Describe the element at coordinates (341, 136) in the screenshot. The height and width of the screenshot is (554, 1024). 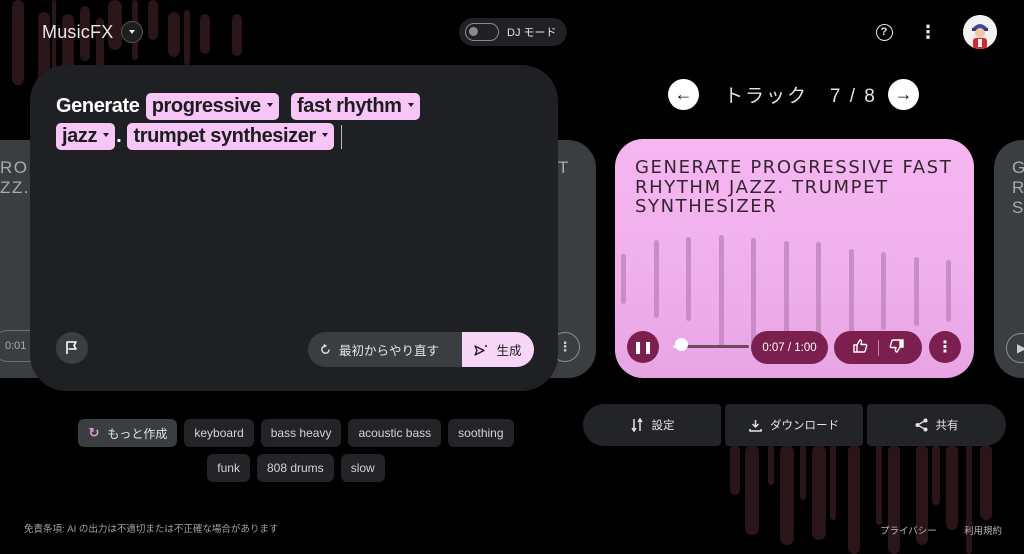
I see `text-cursor` at that location.